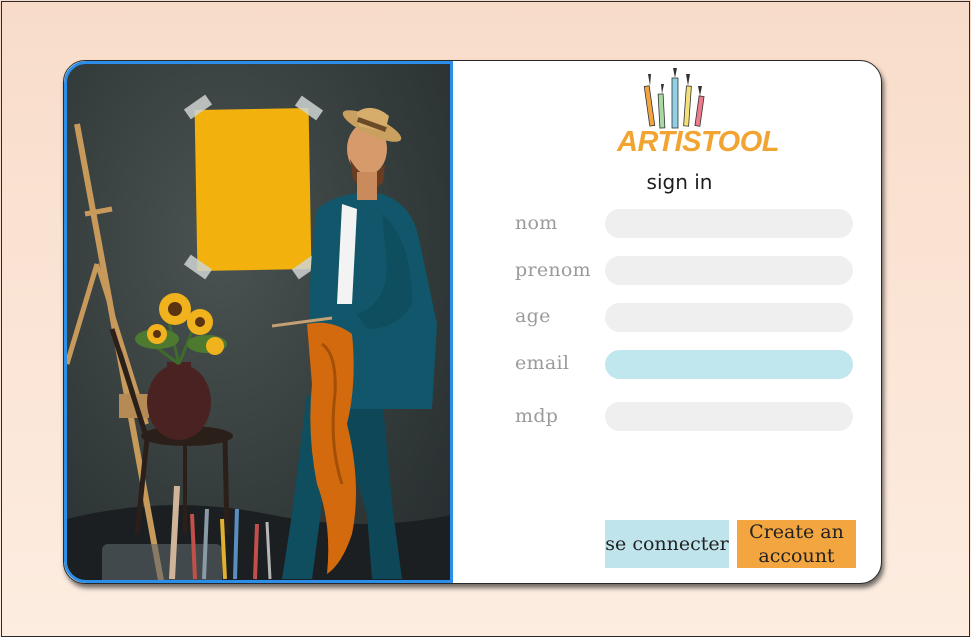 This screenshot has width=971, height=637. Describe the element at coordinates (796, 544) in the screenshot. I see `create-account-button: Create an account` at that location.